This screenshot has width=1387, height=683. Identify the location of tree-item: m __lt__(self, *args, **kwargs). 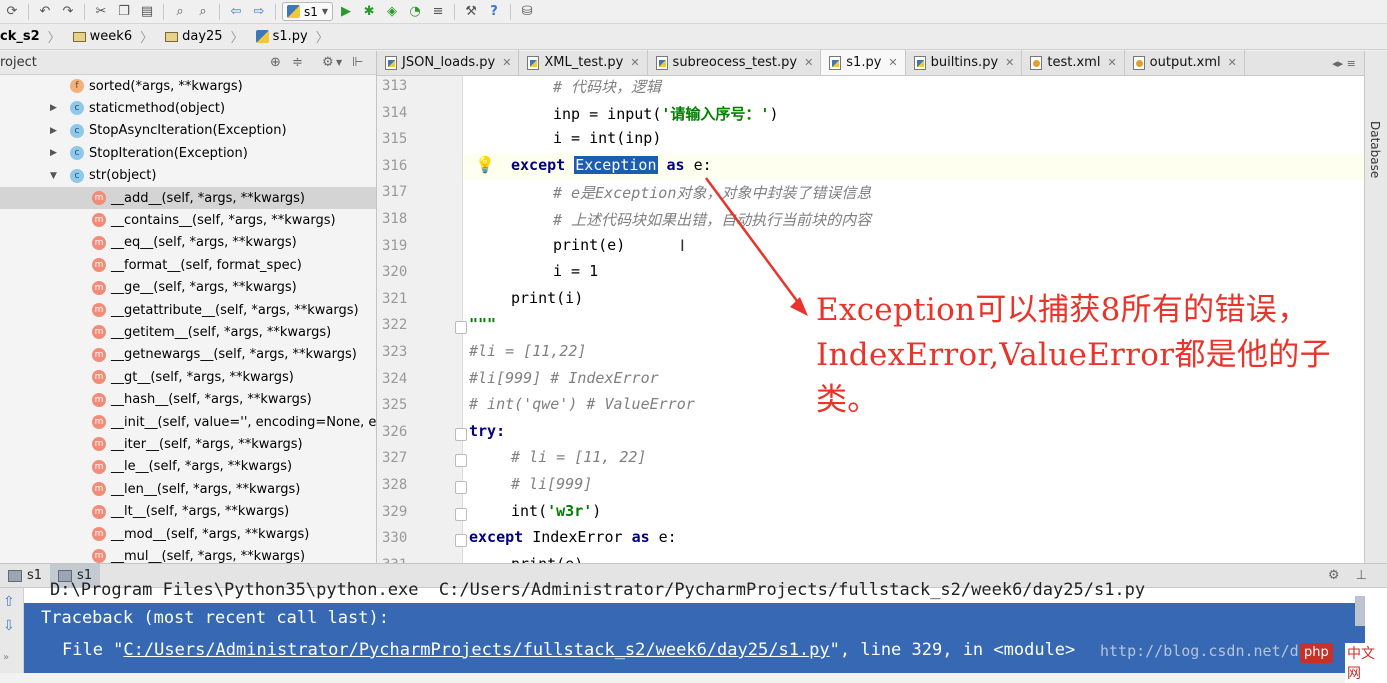
(188, 512).